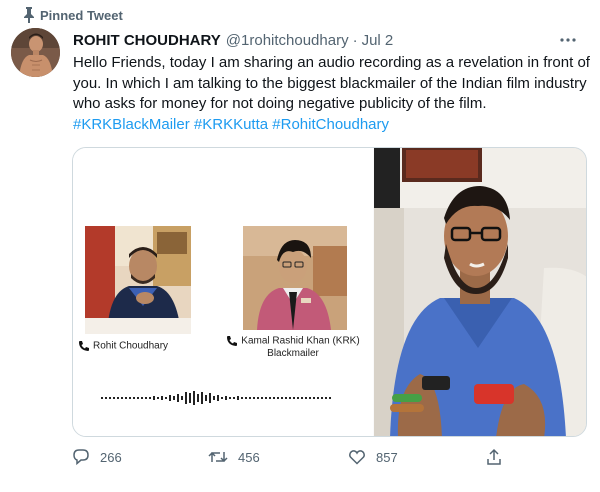 This screenshot has width=600, height=492. What do you see at coordinates (111, 457) in the screenshot?
I see `reply-count: 266` at bounding box center [111, 457].